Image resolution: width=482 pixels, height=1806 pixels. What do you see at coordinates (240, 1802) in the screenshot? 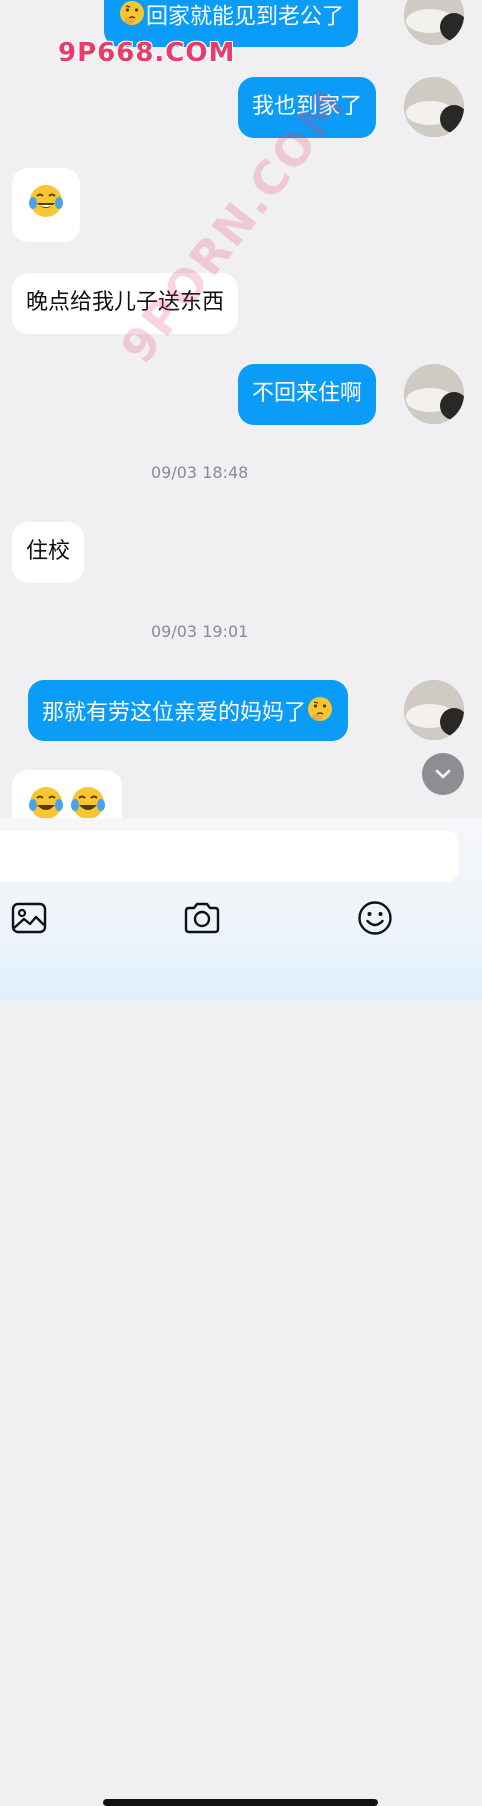
I see `home-indicator` at bounding box center [240, 1802].